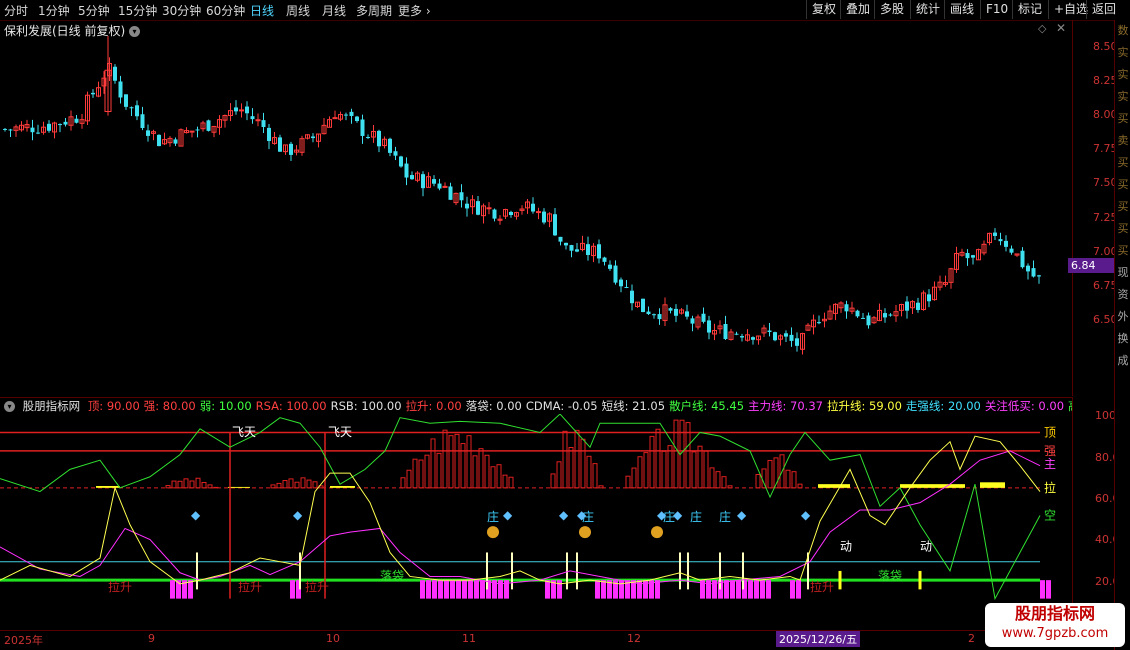 The image size is (1130, 650). Describe the element at coordinates (151, 638) in the screenshot. I see `date-label: 9` at that location.